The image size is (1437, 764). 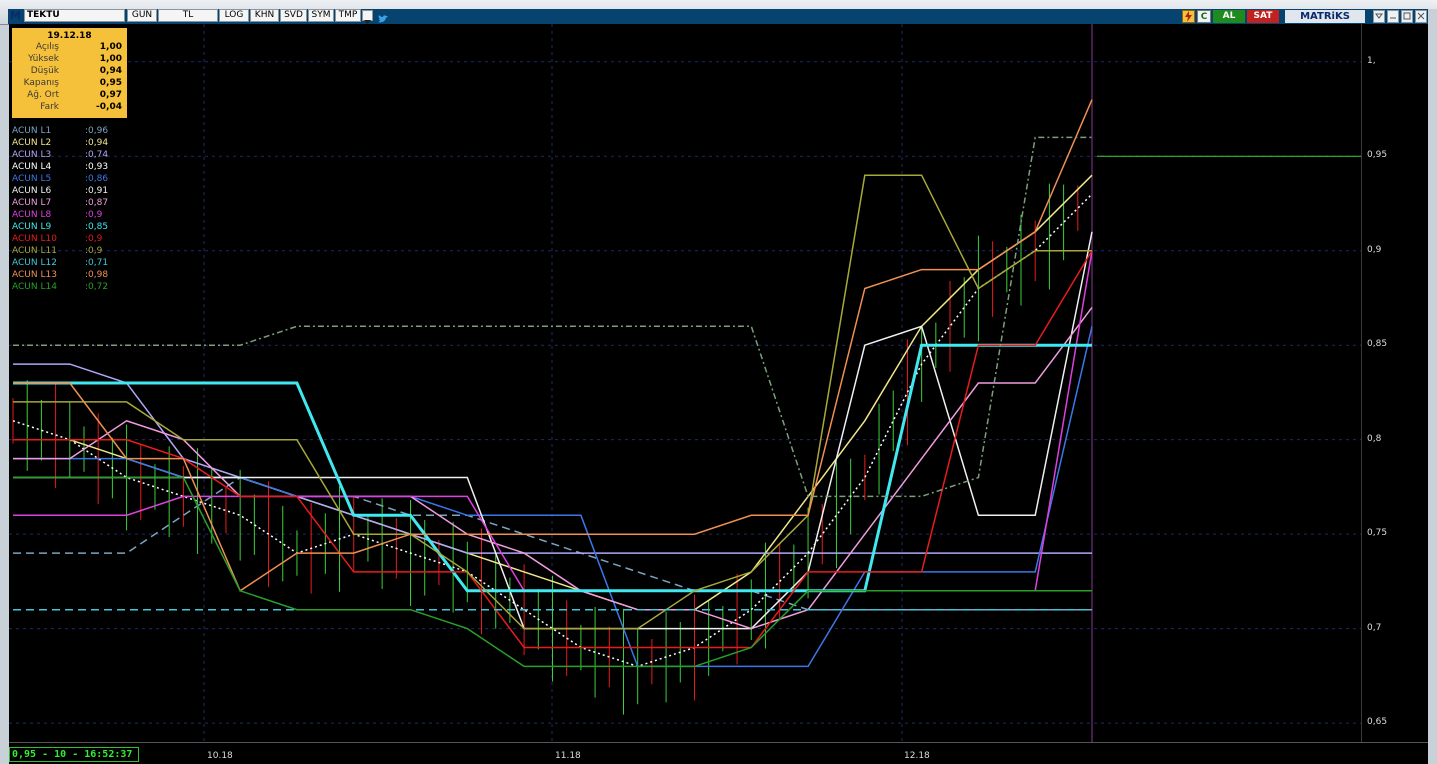 What do you see at coordinates (77, 276) in the screenshot?
I see `legend-item: ACUN L13 :0,98` at bounding box center [77, 276].